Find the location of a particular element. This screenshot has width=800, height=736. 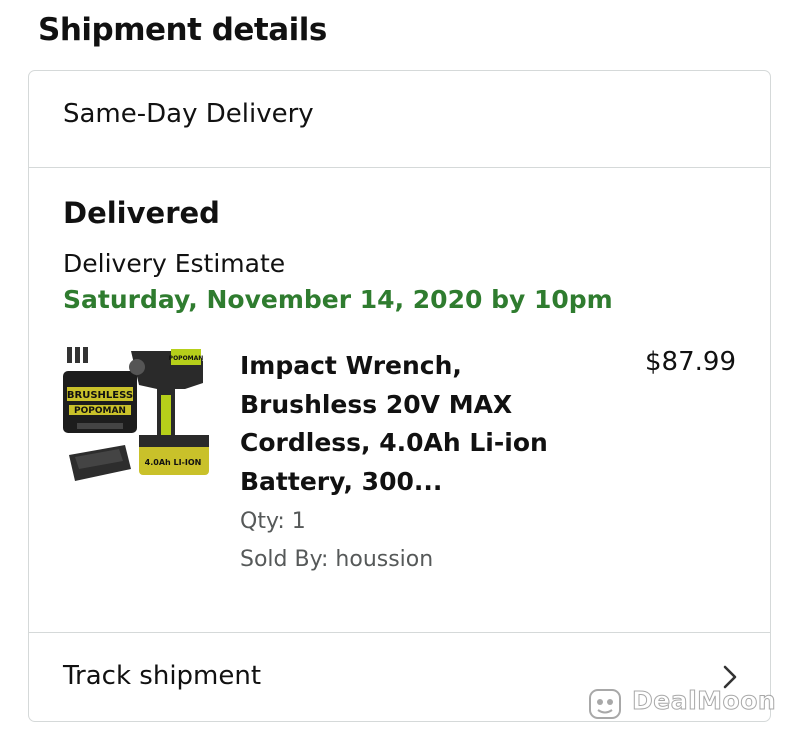

dealmoon-logo-icon is located at coordinates (605, 704).